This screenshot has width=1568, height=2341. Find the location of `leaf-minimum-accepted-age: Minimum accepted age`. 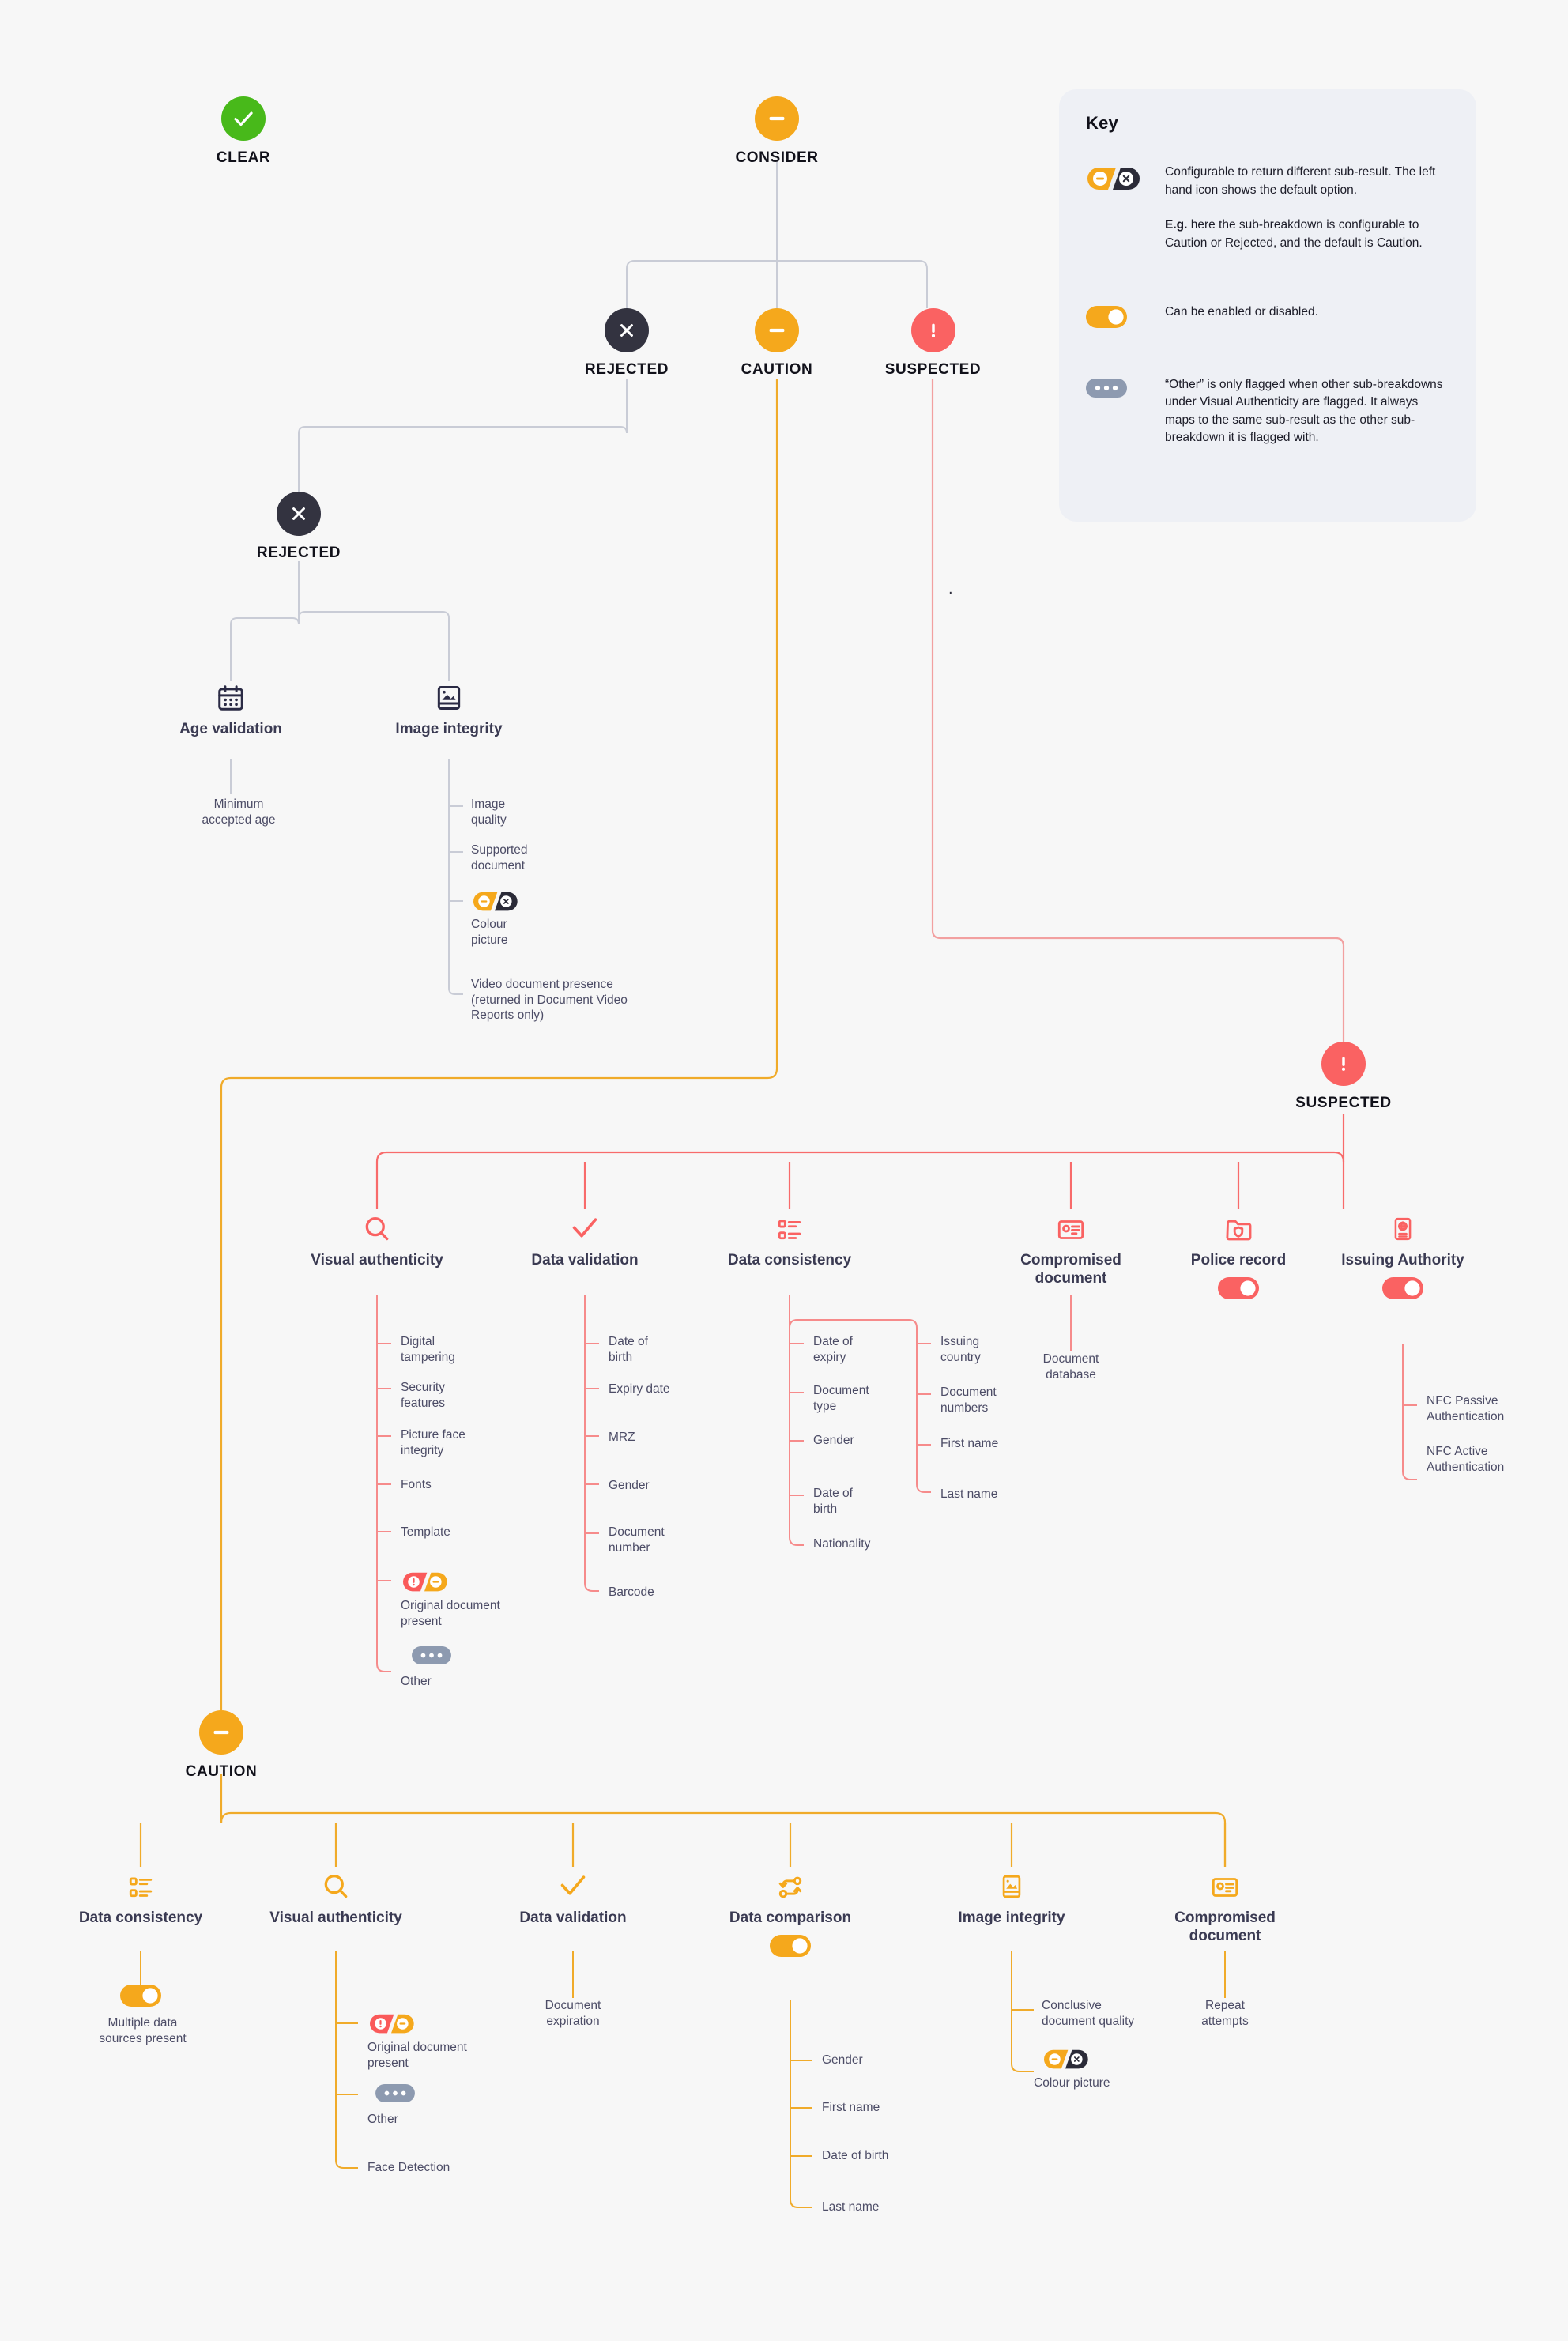

leaf-minimum-accepted-age: Minimum accepted age is located at coordinates (239, 812).